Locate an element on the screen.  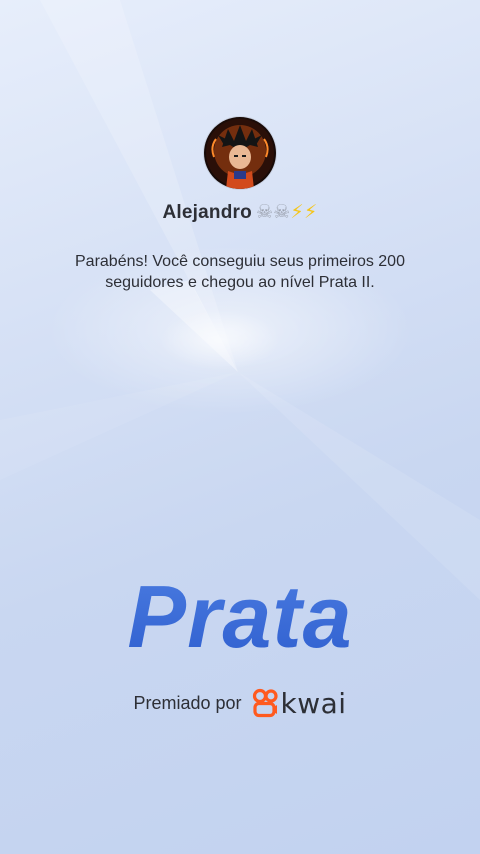
name-emojis: ☠☠⚡⚡ is located at coordinates (287, 212).